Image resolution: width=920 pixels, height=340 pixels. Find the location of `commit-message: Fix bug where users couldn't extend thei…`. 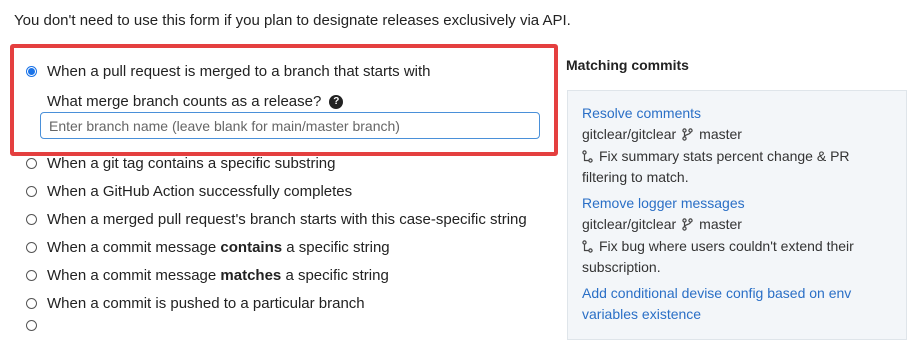

commit-message: Fix bug where users couldn't extend thei… is located at coordinates (726, 246).